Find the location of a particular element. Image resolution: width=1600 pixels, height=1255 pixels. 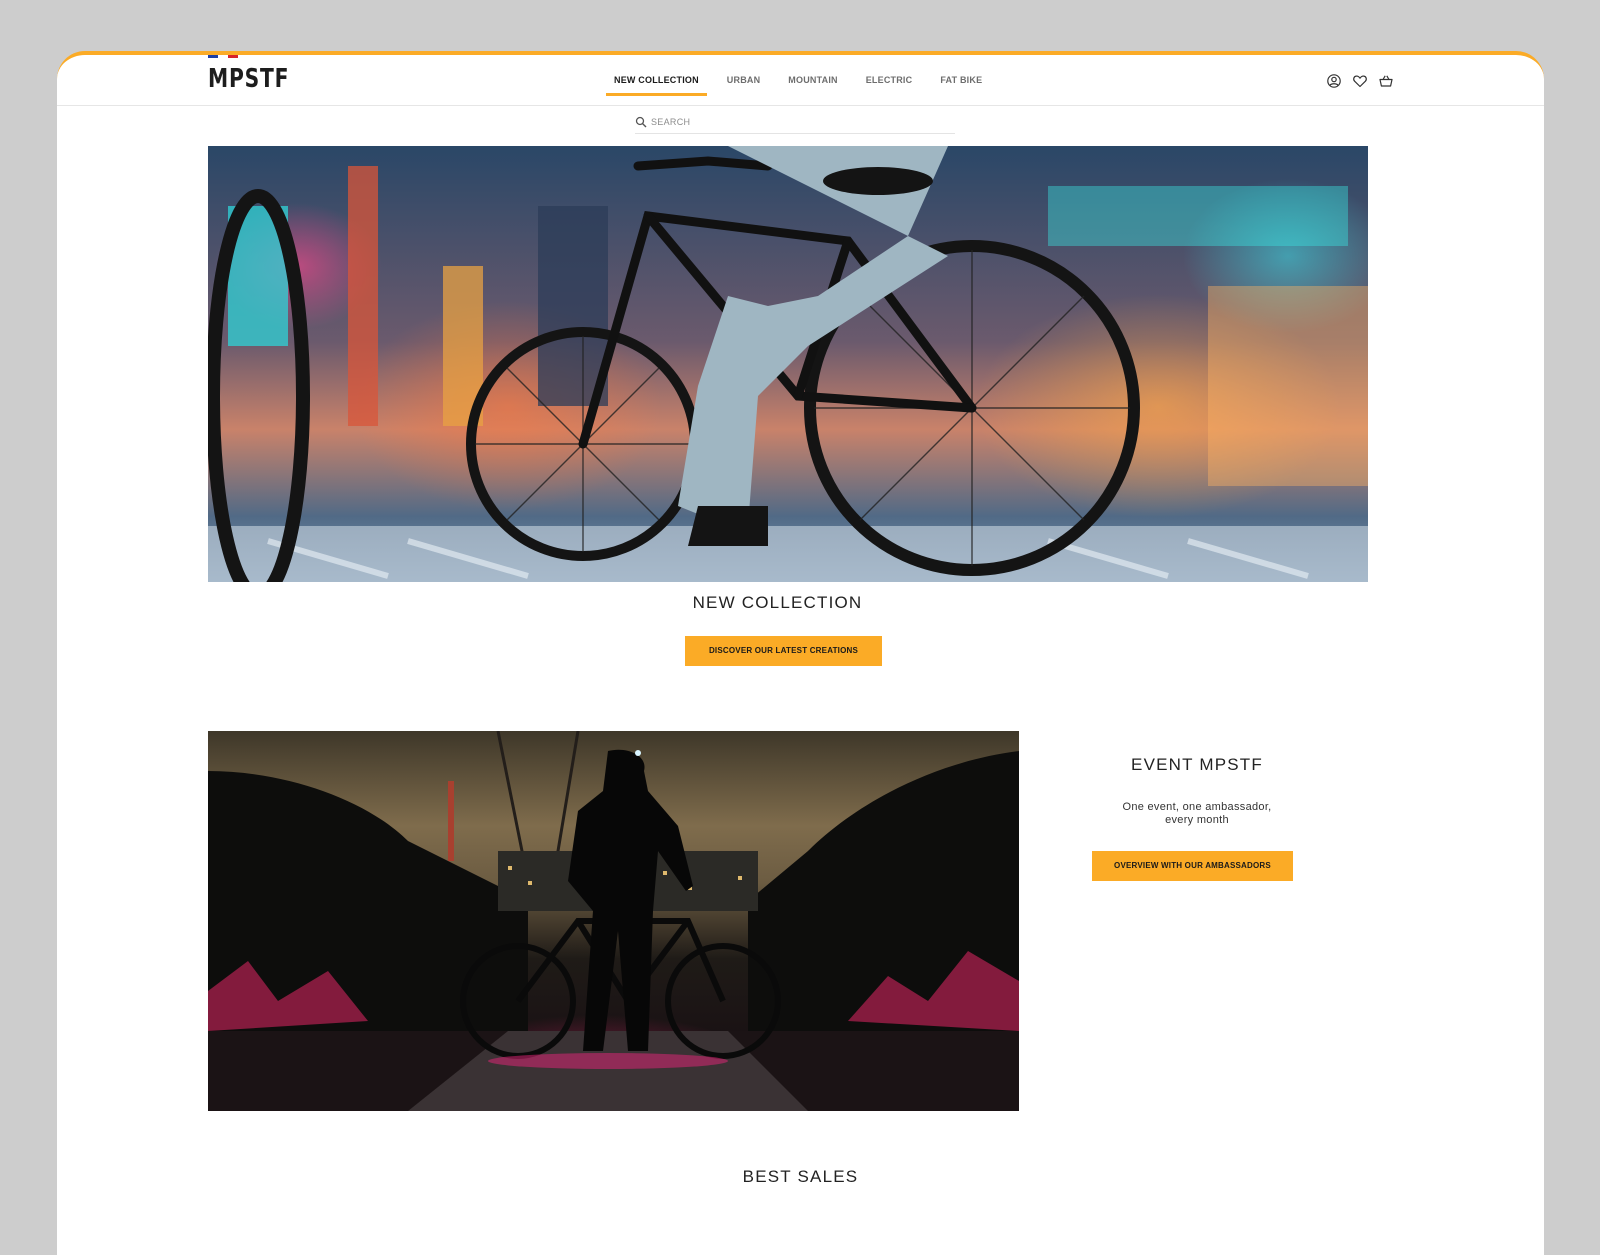

event-description: One event, one ambassador, every month is located at coordinates (1197, 814).